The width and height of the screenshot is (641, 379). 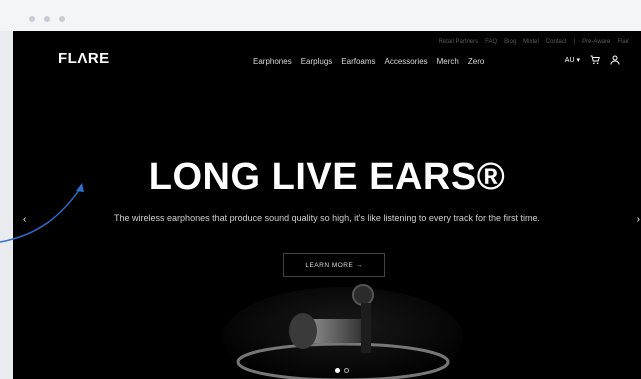 I want to click on browser-chrome, so click(x=320, y=15).